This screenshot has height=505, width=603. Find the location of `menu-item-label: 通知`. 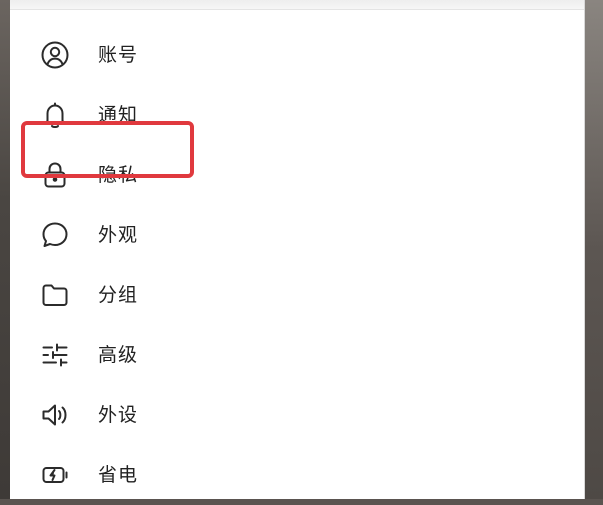

menu-item-label: 通知 is located at coordinates (118, 115).